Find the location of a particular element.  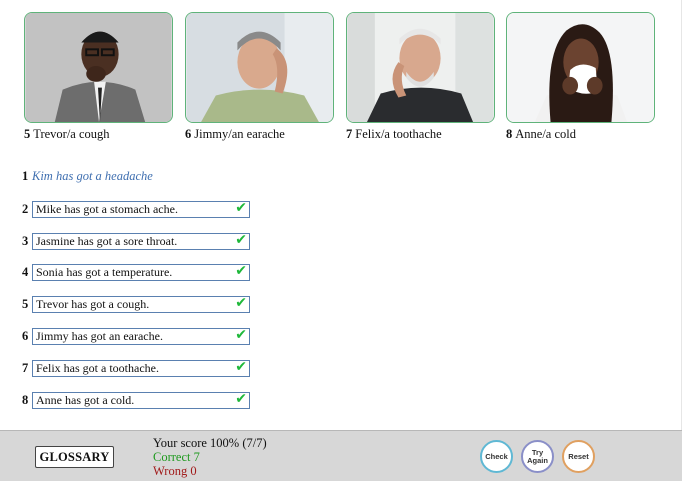

item-number: 6 is located at coordinates (25, 335).